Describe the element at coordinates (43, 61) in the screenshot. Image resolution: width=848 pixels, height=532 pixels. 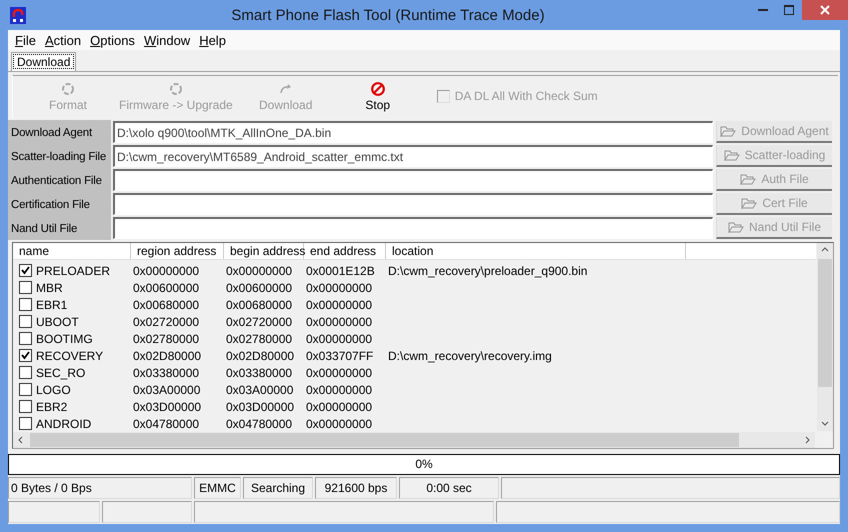
I see `tab: Download` at that location.